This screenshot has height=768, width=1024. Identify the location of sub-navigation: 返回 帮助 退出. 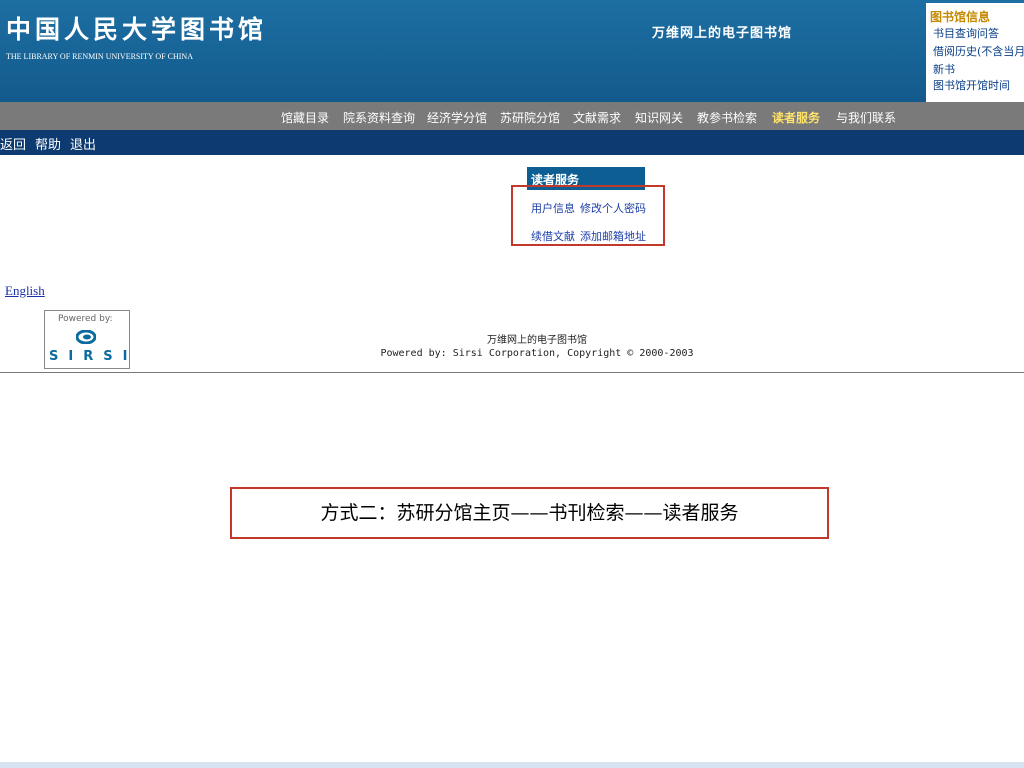
(512, 142).